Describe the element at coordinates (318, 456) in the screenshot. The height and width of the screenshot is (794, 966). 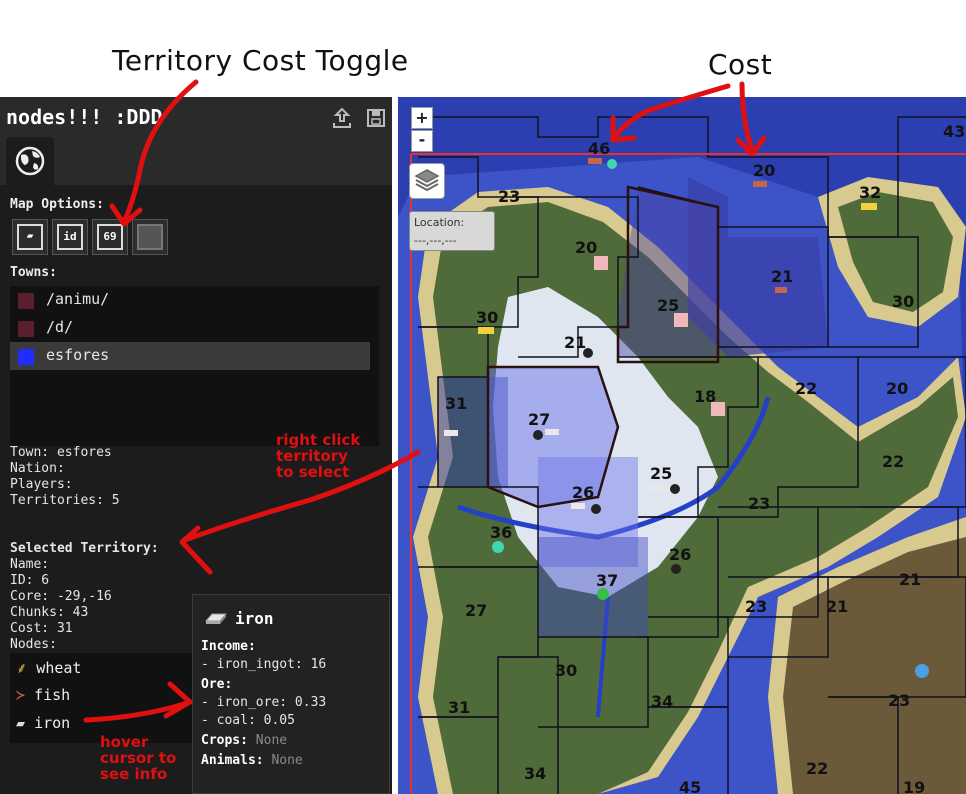
I see `right-click-note: right click territory to select` at that location.